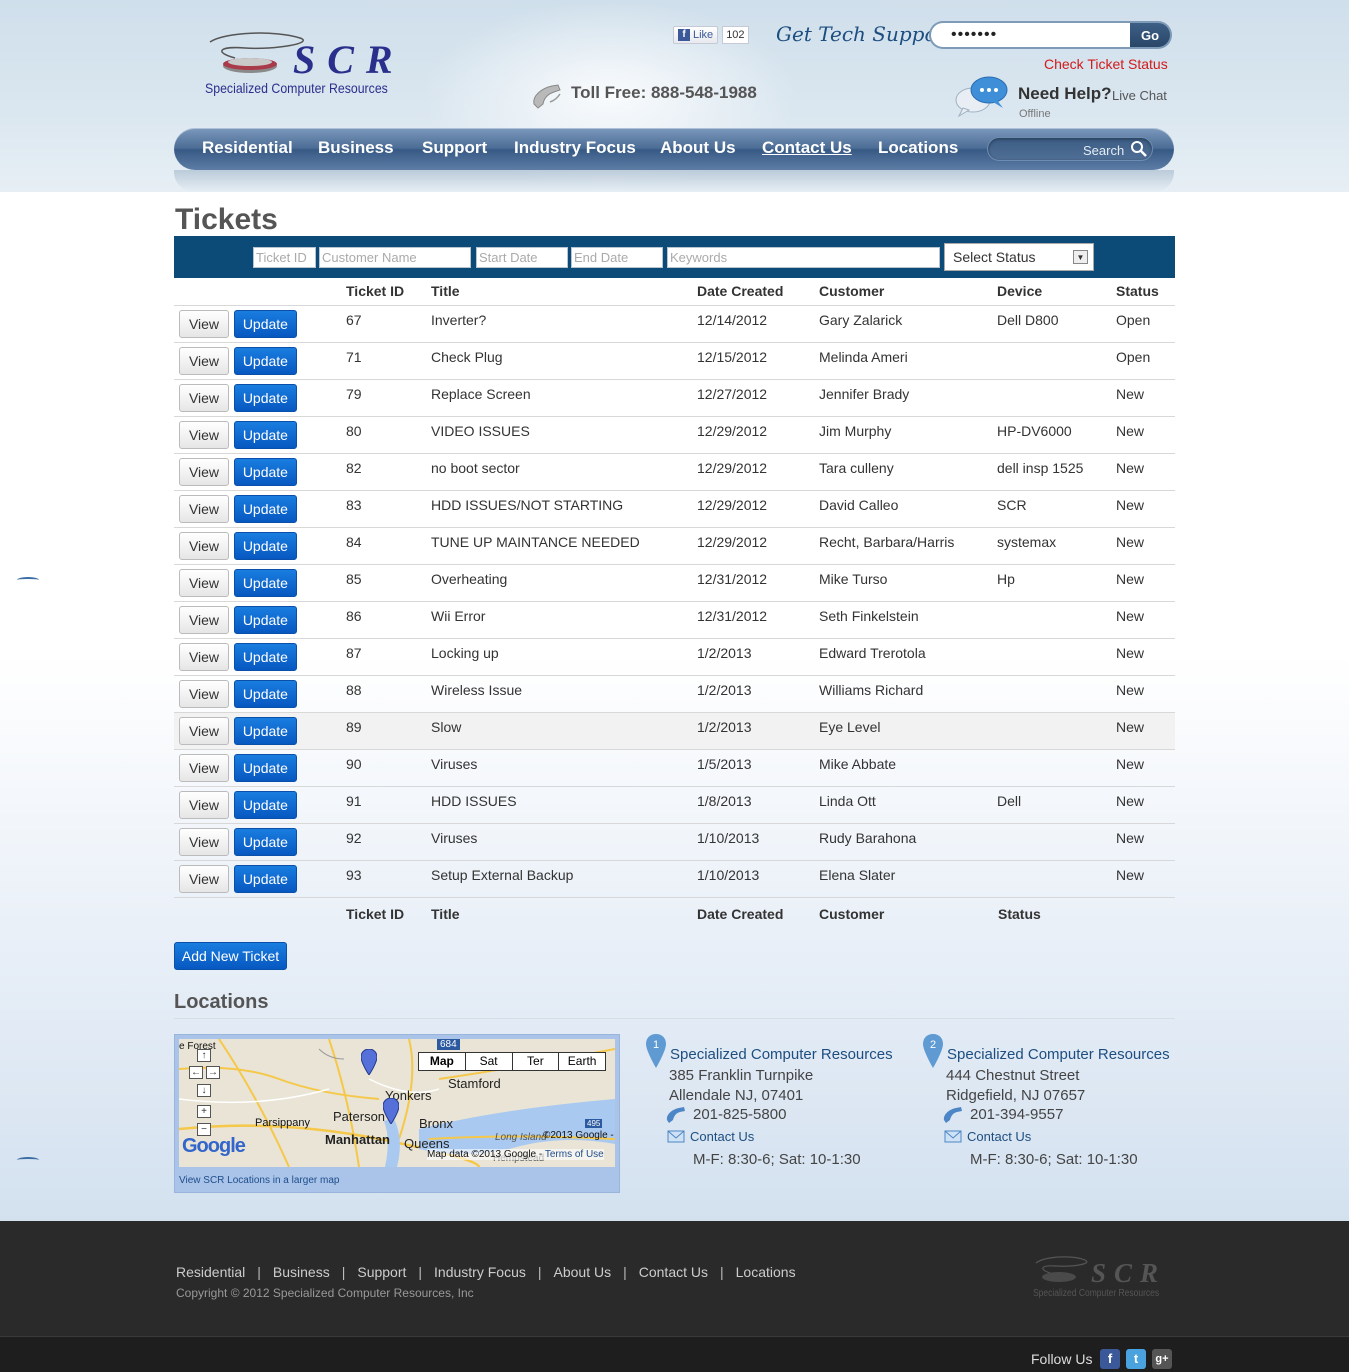 Image resolution: width=1349 pixels, height=1372 pixels. Describe the element at coordinates (1162, 1359) in the screenshot. I see `google-plus-icon: g+` at that location.